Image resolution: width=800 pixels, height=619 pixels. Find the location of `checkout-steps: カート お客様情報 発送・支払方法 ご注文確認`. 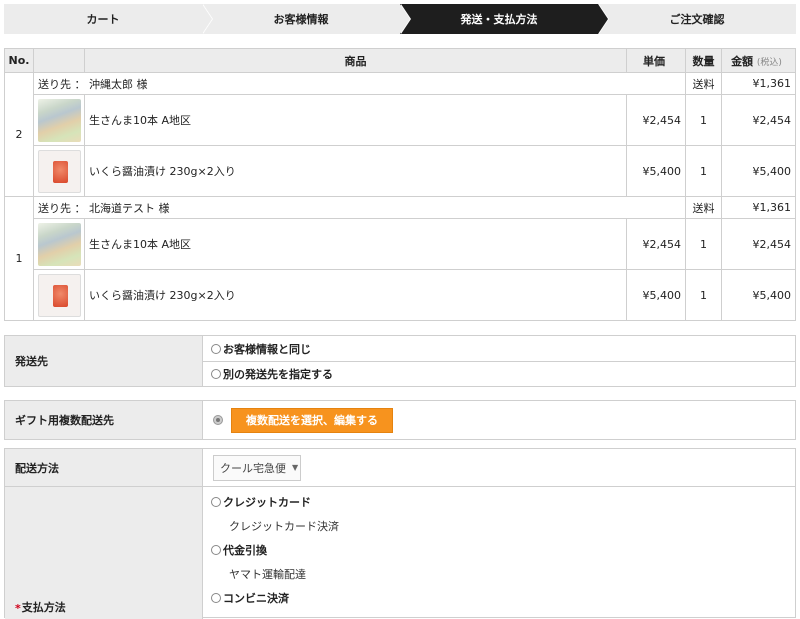

checkout-steps: カート お客様情報 発送・支払方法 ご注文確認 is located at coordinates (400, 19).